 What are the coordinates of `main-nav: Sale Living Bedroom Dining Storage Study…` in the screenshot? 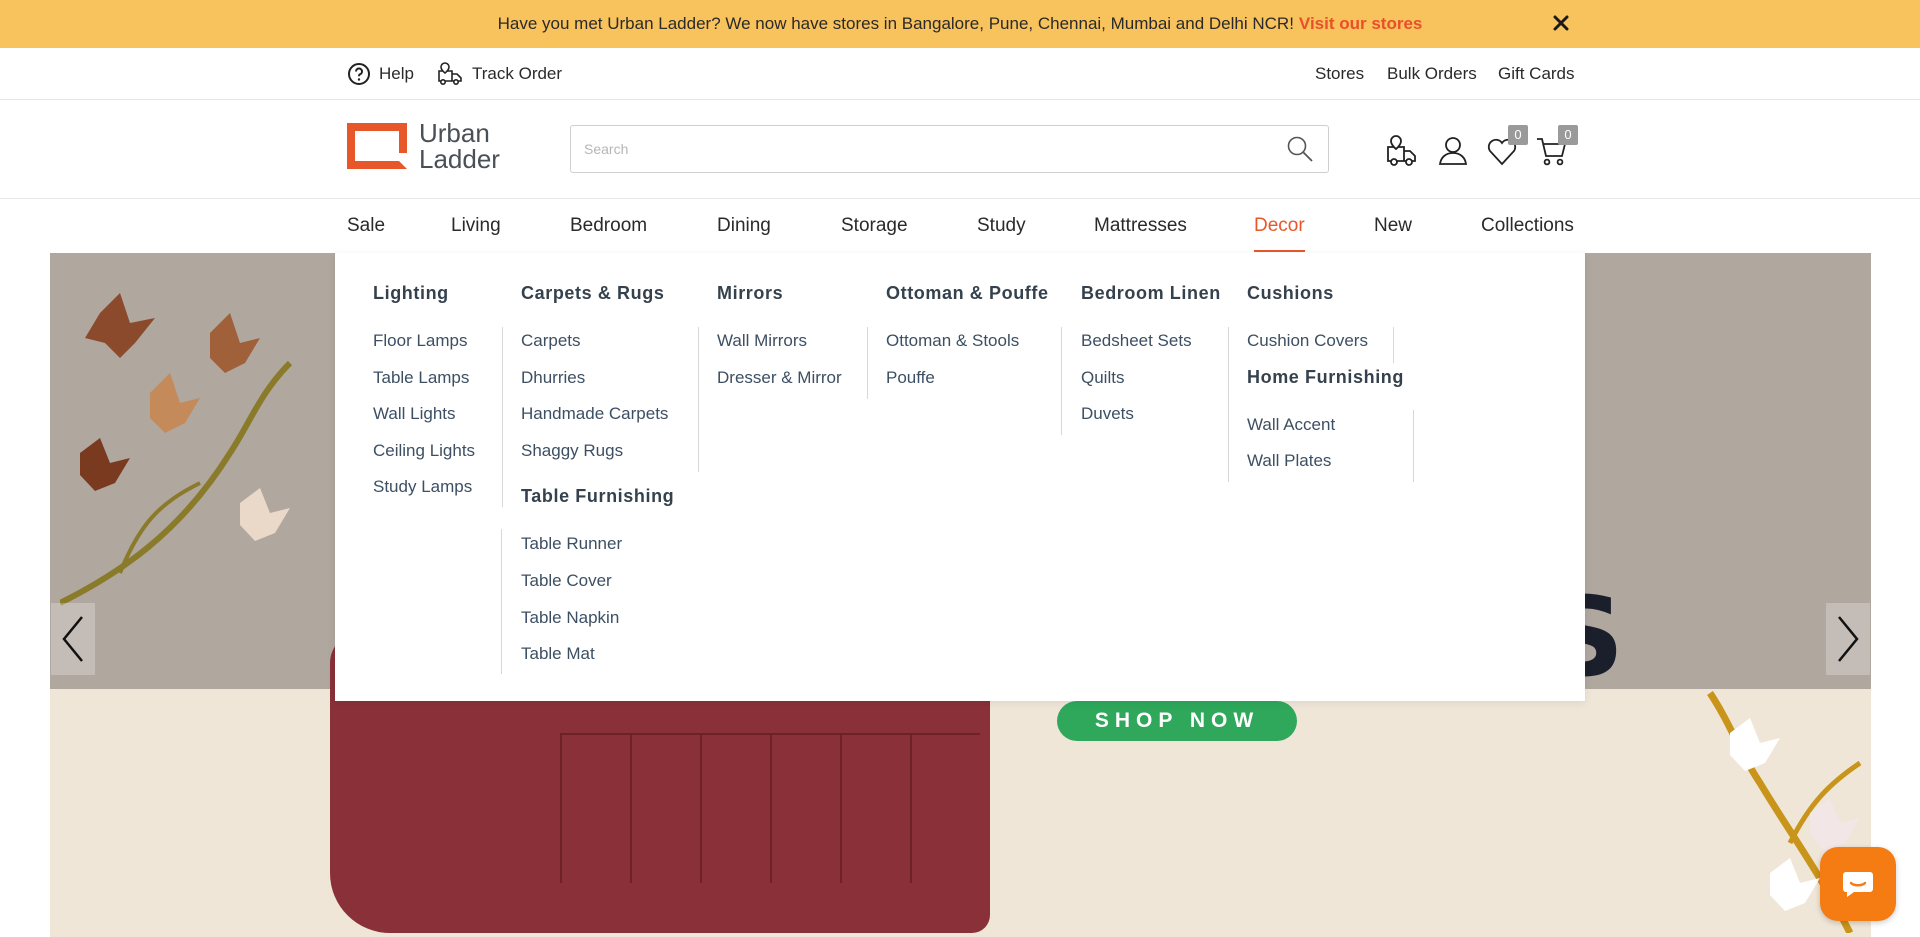 It's located at (960, 226).